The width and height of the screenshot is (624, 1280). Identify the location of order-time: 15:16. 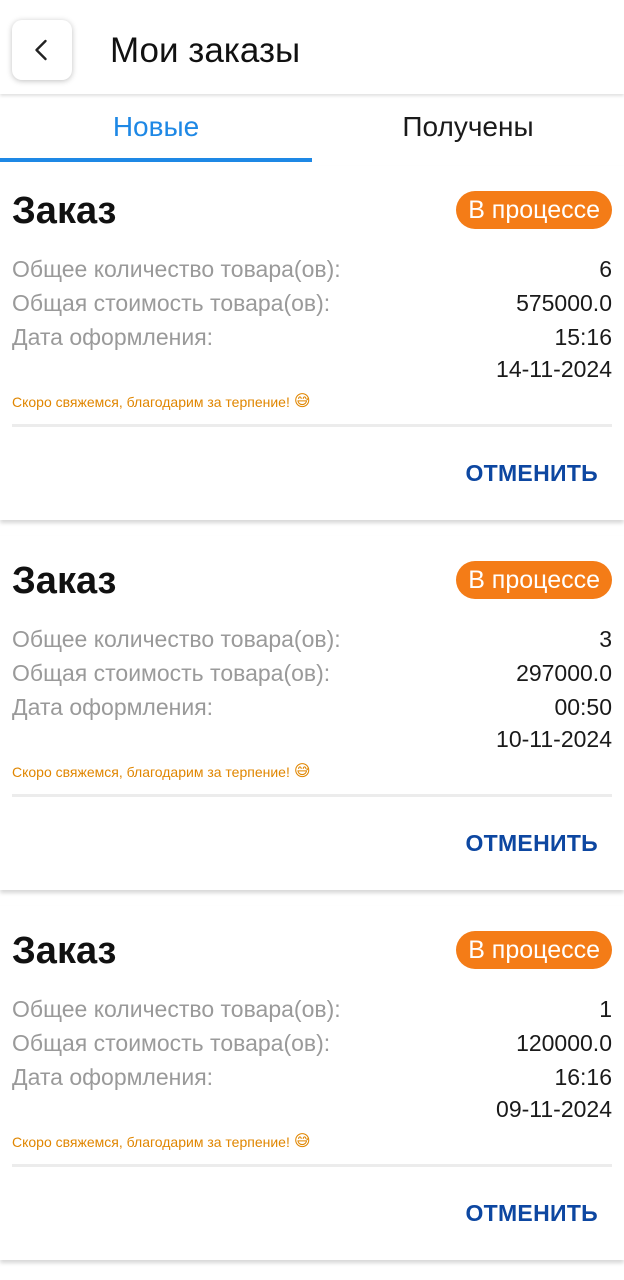
(583, 337).